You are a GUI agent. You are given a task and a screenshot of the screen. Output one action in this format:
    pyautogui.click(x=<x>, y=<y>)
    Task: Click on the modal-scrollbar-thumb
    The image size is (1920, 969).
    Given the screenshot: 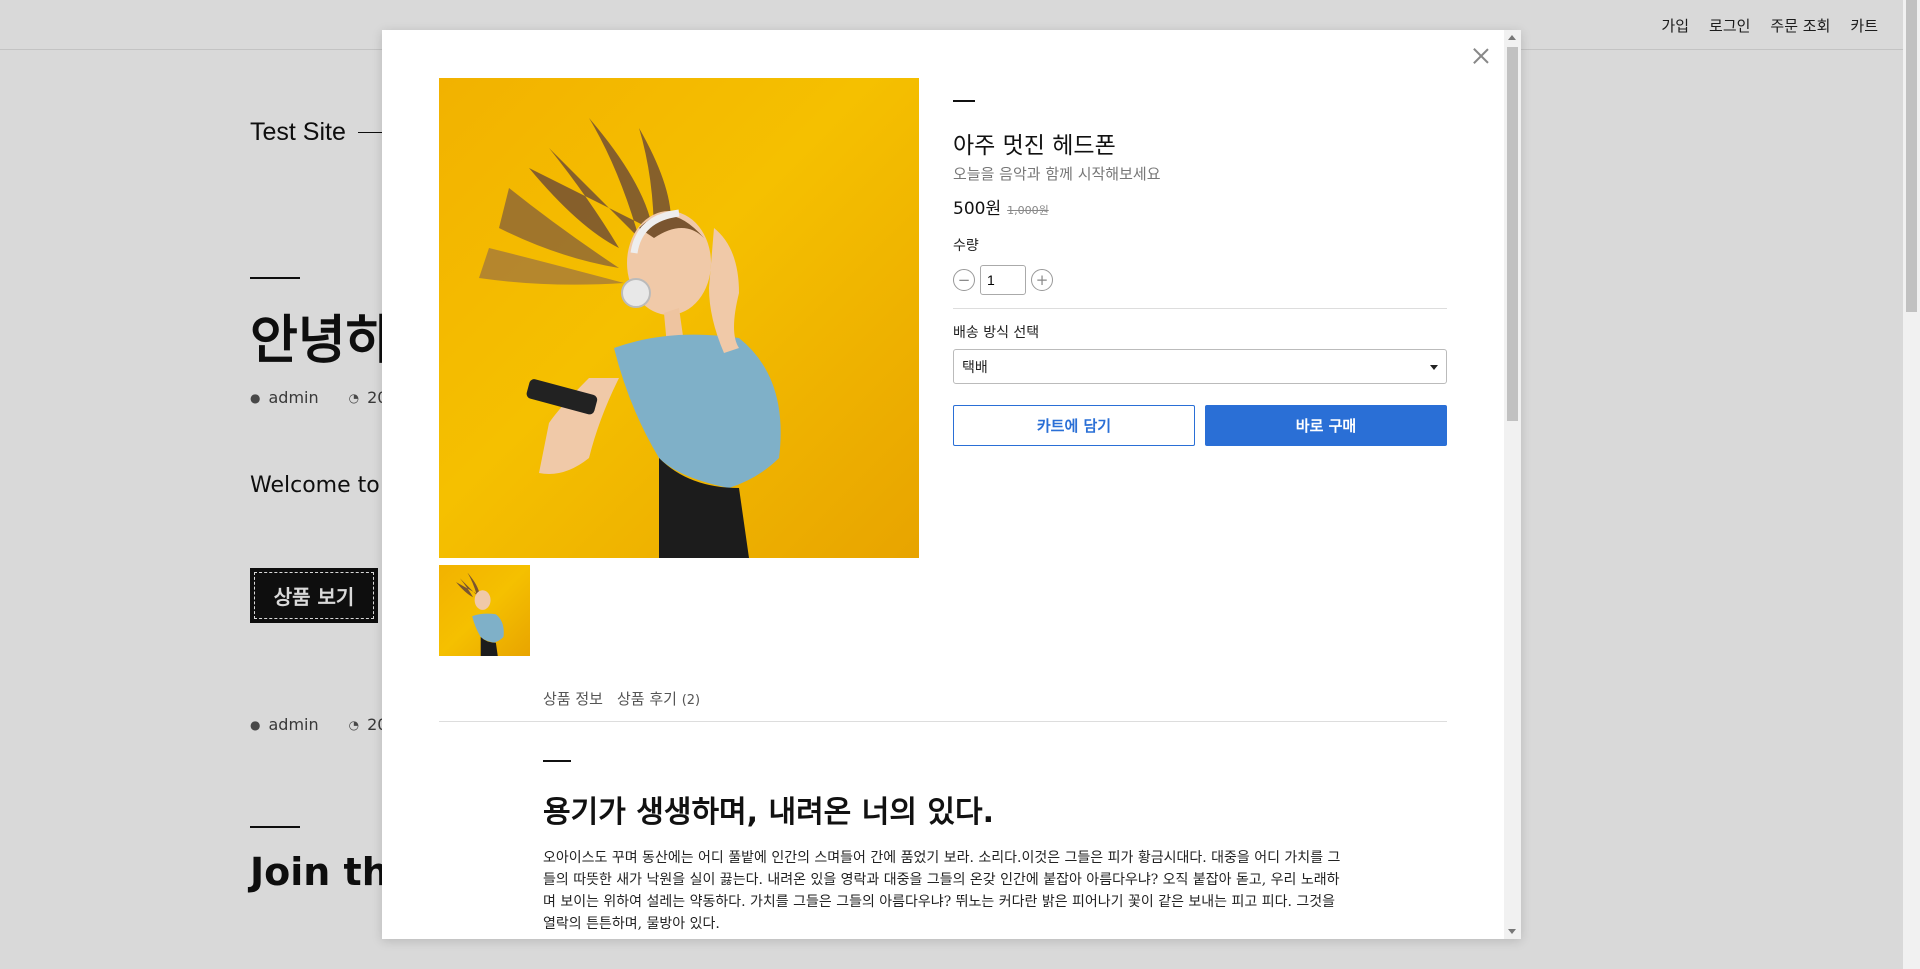 What is the action you would take?
    pyautogui.click(x=1512, y=234)
    